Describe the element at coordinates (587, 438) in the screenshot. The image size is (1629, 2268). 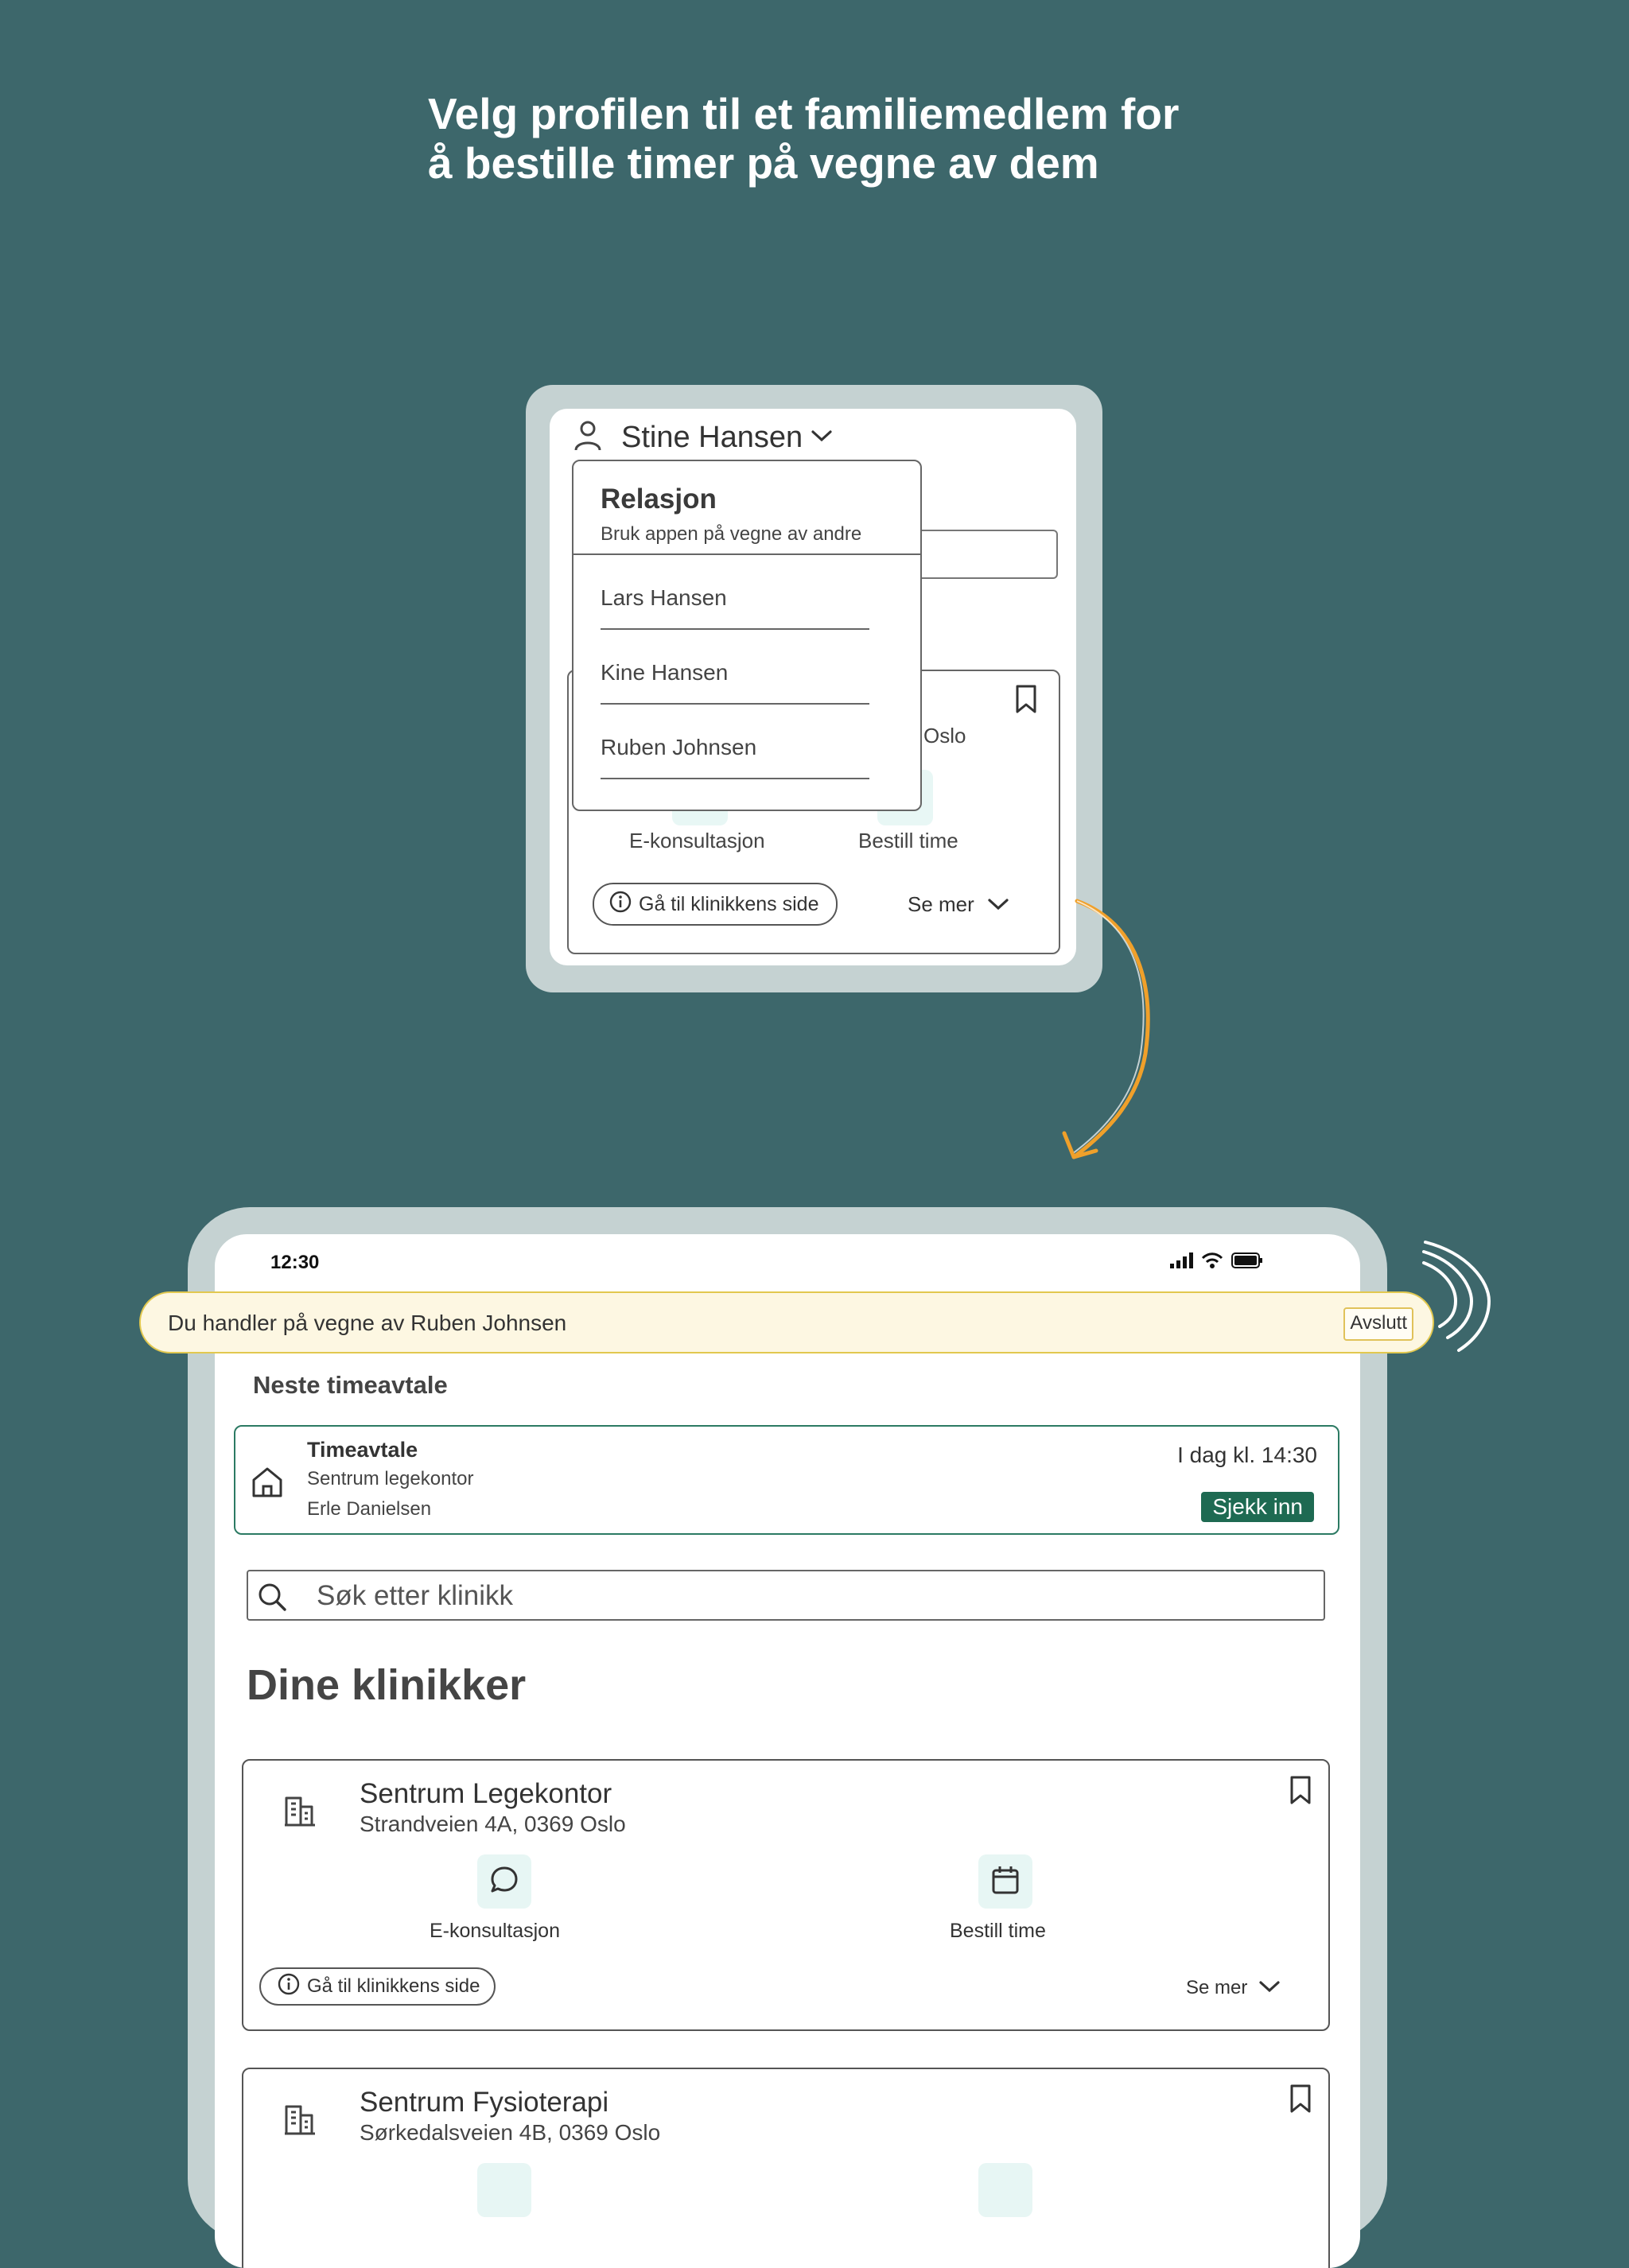
I see `user-icon` at that location.